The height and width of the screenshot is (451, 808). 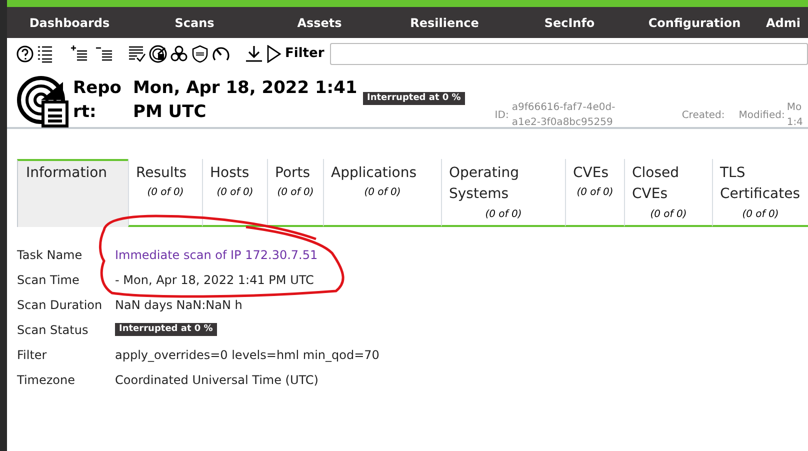 What do you see at coordinates (761, 116) in the screenshot?
I see `modified-label: Modified:` at bounding box center [761, 116].